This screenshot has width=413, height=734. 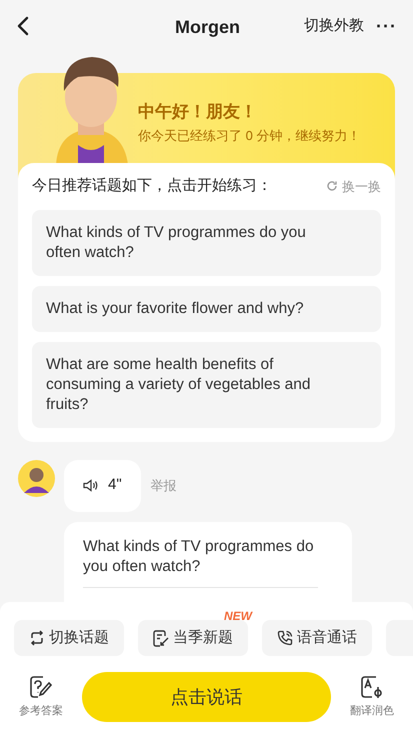 I want to click on action-chip: 当季新题, so click(x=193, y=638).